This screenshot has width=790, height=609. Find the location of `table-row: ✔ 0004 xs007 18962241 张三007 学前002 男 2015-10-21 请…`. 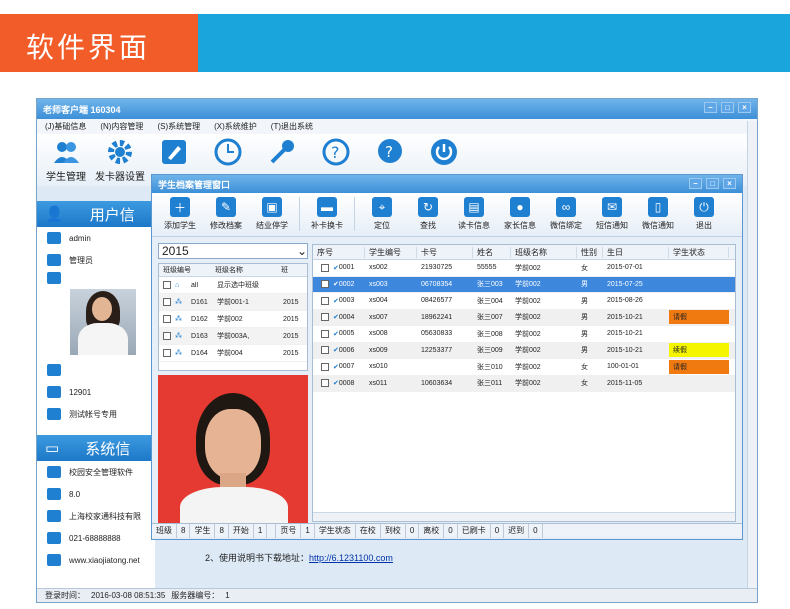

table-row: ✔ 0004 xs007 18962241 张三007 学前002 男 2015-10-21 请… is located at coordinates (524, 317).